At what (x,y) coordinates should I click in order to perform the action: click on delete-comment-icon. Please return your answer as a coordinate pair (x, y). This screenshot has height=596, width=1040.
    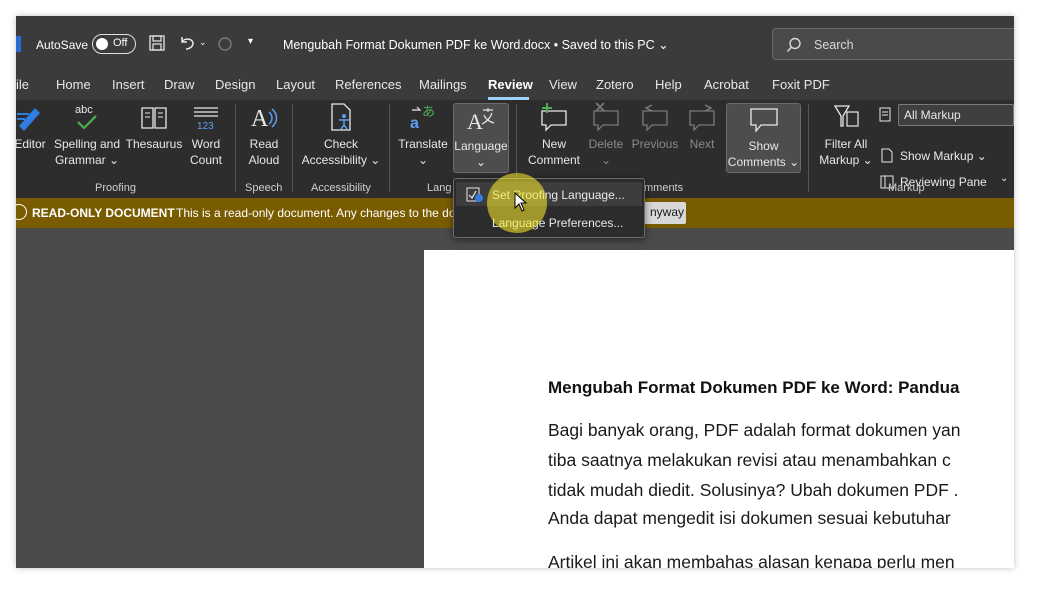
    Looking at the image, I should click on (606, 117).